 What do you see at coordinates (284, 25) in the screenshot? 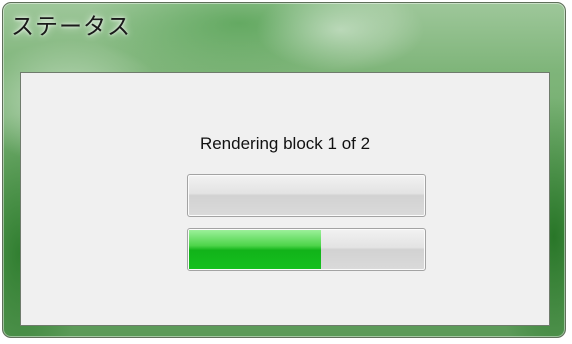
I see `title-bar: ステータス` at bounding box center [284, 25].